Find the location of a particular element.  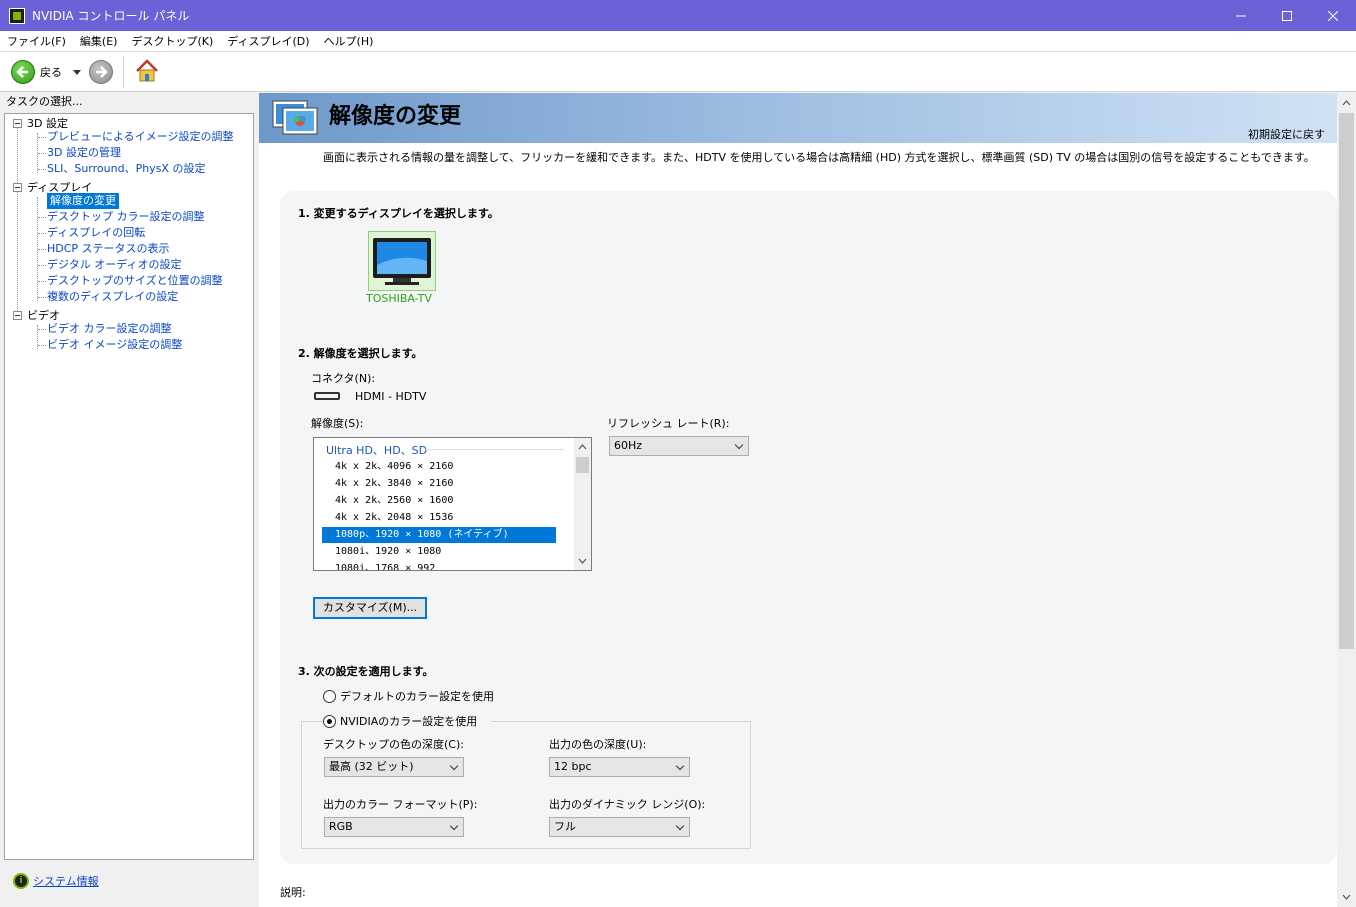

resolution-option-selected: 1080p、1920 × 1080 (ネイティブ) is located at coordinates (439, 535).